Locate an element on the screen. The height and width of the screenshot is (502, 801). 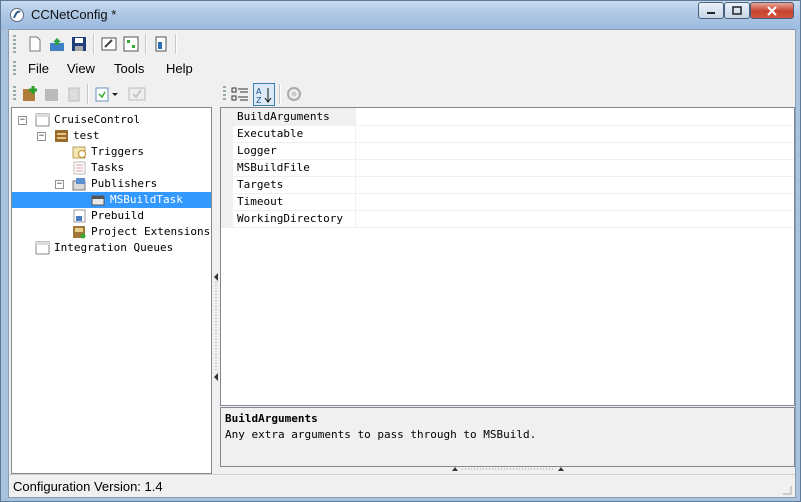
open-icon is located at coordinates (57, 44).